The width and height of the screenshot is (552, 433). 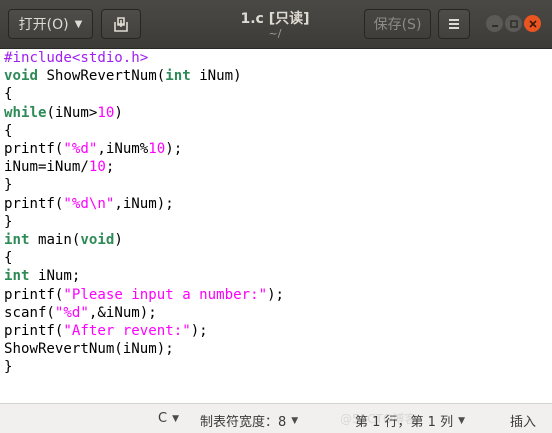 I want to click on code-line: #include<stdio.h>, so click(x=144, y=58).